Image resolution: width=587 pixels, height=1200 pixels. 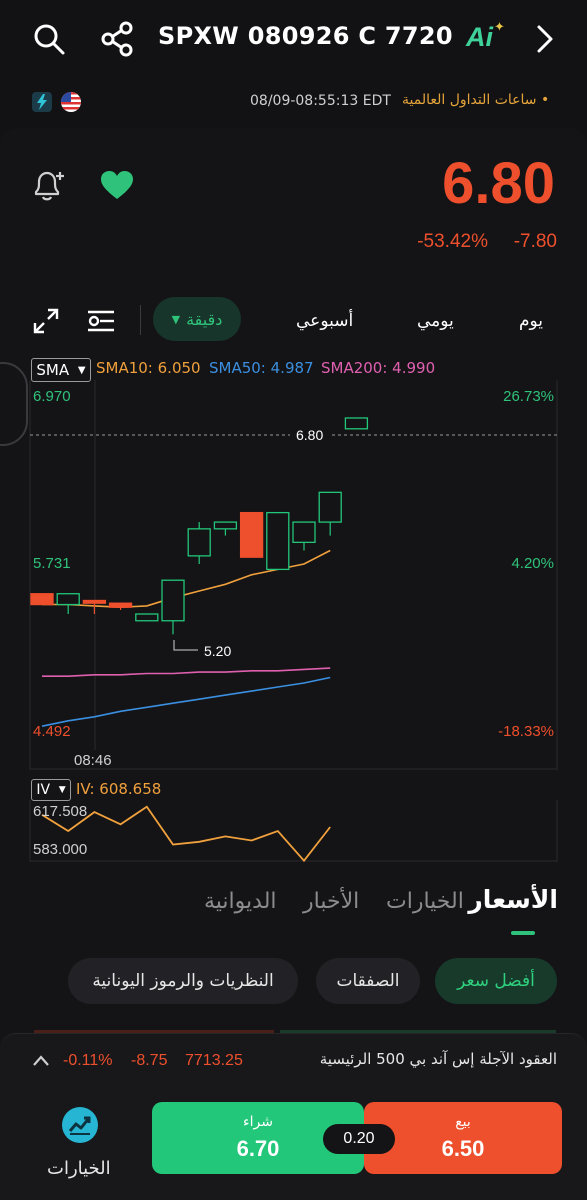 I want to click on favorite-heart-icon, so click(x=117, y=185).